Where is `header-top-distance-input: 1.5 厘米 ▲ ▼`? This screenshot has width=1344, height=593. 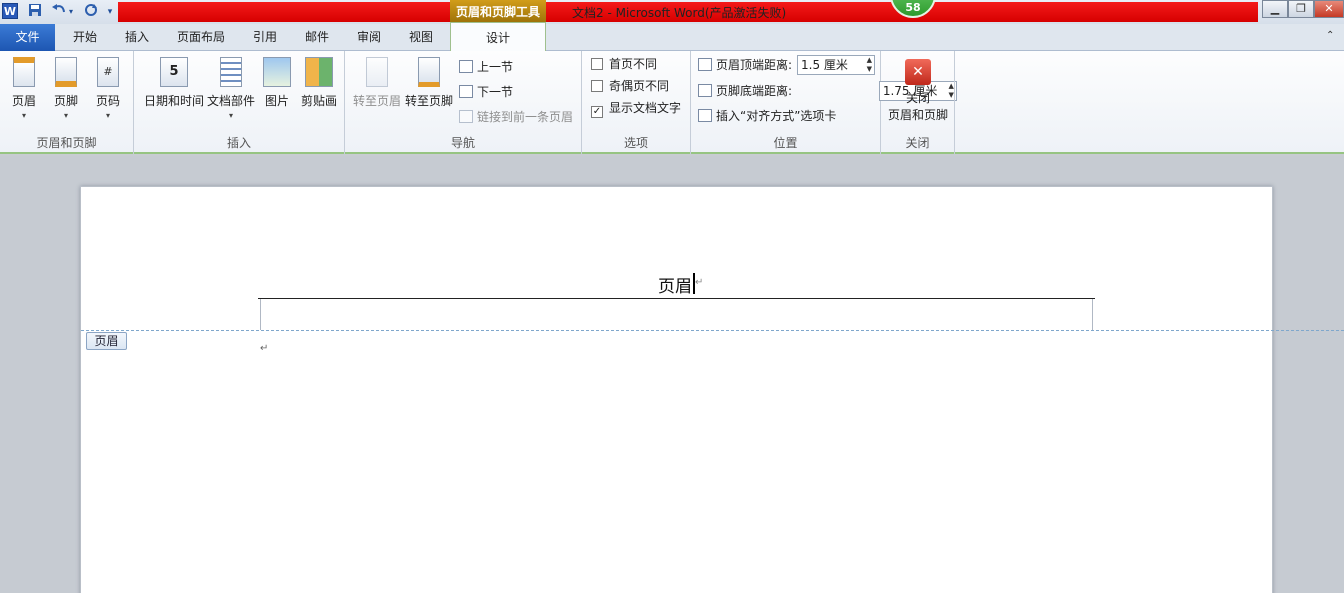
header-top-distance-input: 1.5 厘米 ▲ ▼ is located at coordinates (836, 65).